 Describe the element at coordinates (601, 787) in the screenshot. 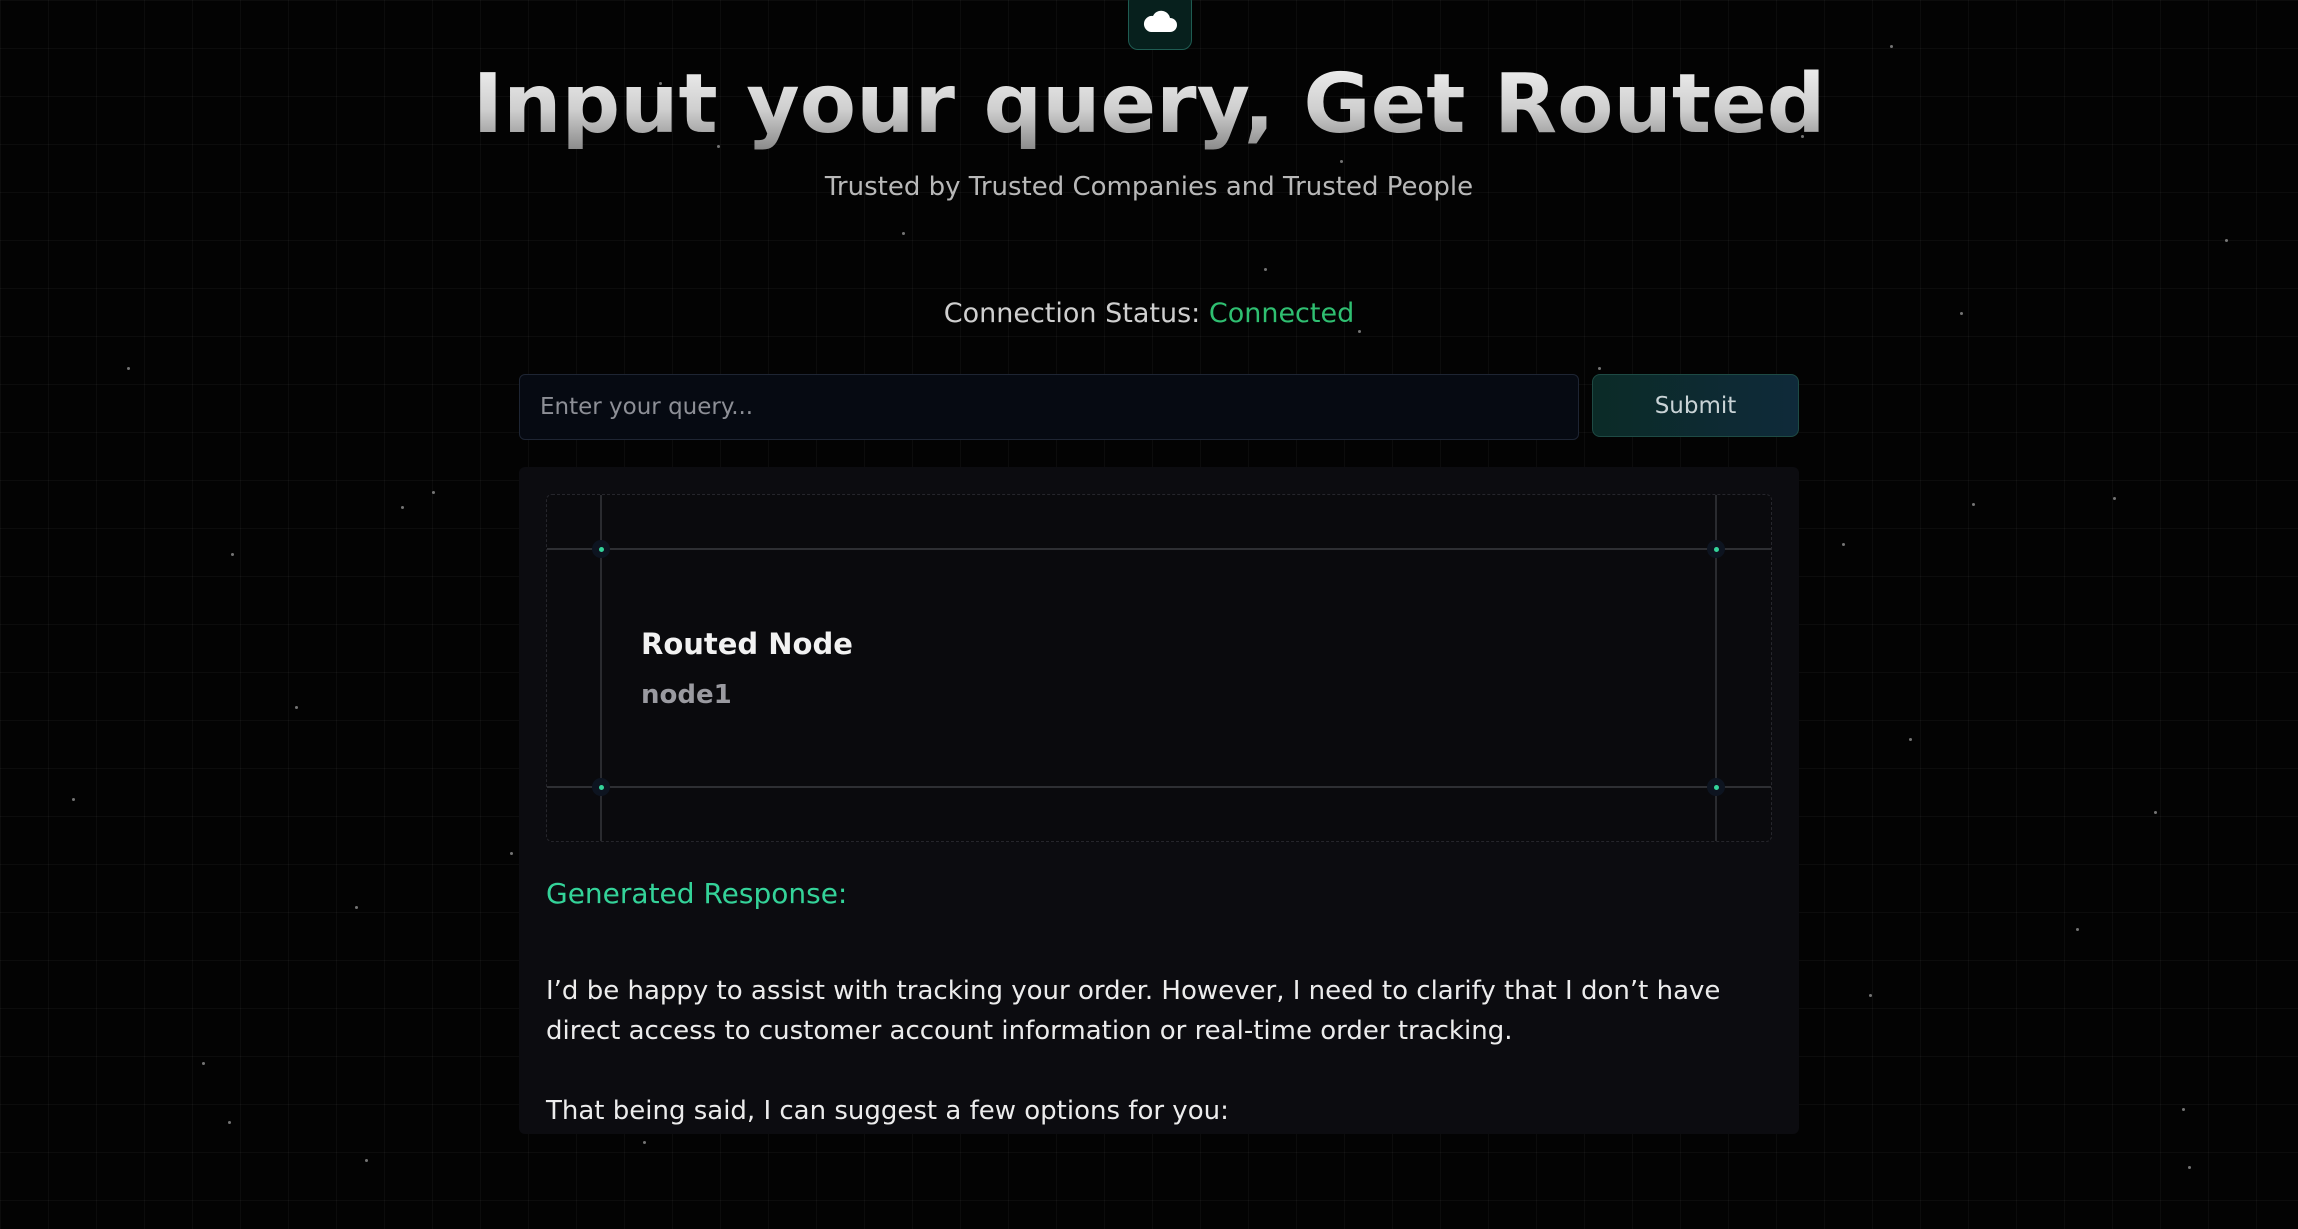

I see `corner-dot-bottom-left` at that location.